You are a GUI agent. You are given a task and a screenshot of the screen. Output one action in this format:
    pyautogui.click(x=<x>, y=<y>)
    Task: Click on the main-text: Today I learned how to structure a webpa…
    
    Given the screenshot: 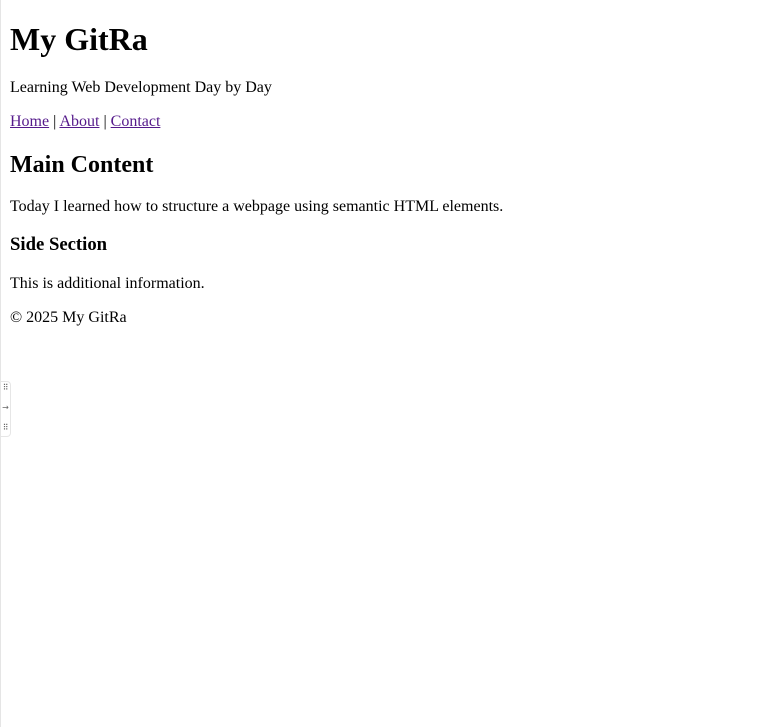 What is the action you would take?
    pyautogui.click(x=257, y=206)
    